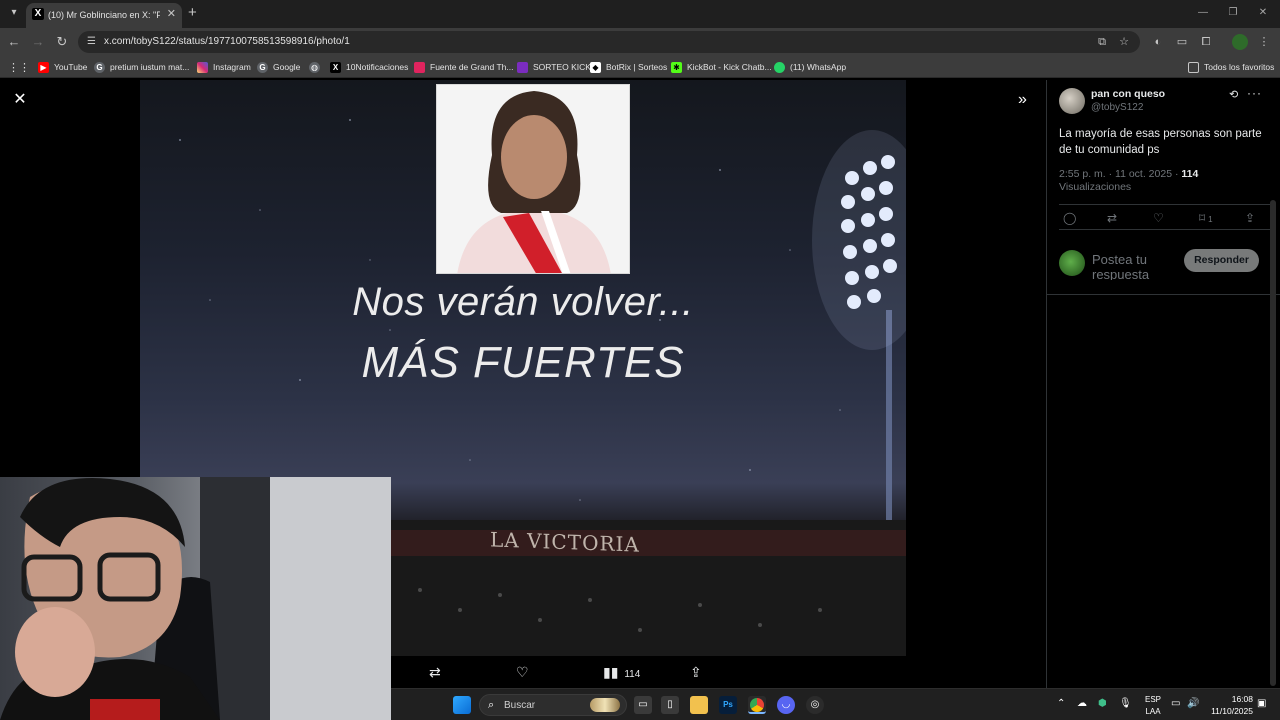 The height and width of the screenshot is (720, 1280). What do you see at coordinates (62, 67) in the screenshot?
I see `bookmark-youtube: ▶ YouTube` at bounding box center [62, 67].